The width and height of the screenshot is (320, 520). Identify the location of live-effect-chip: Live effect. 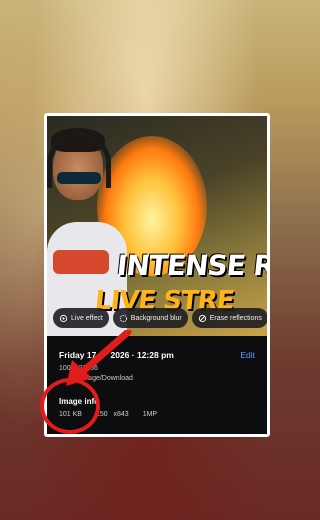
(81, 318).